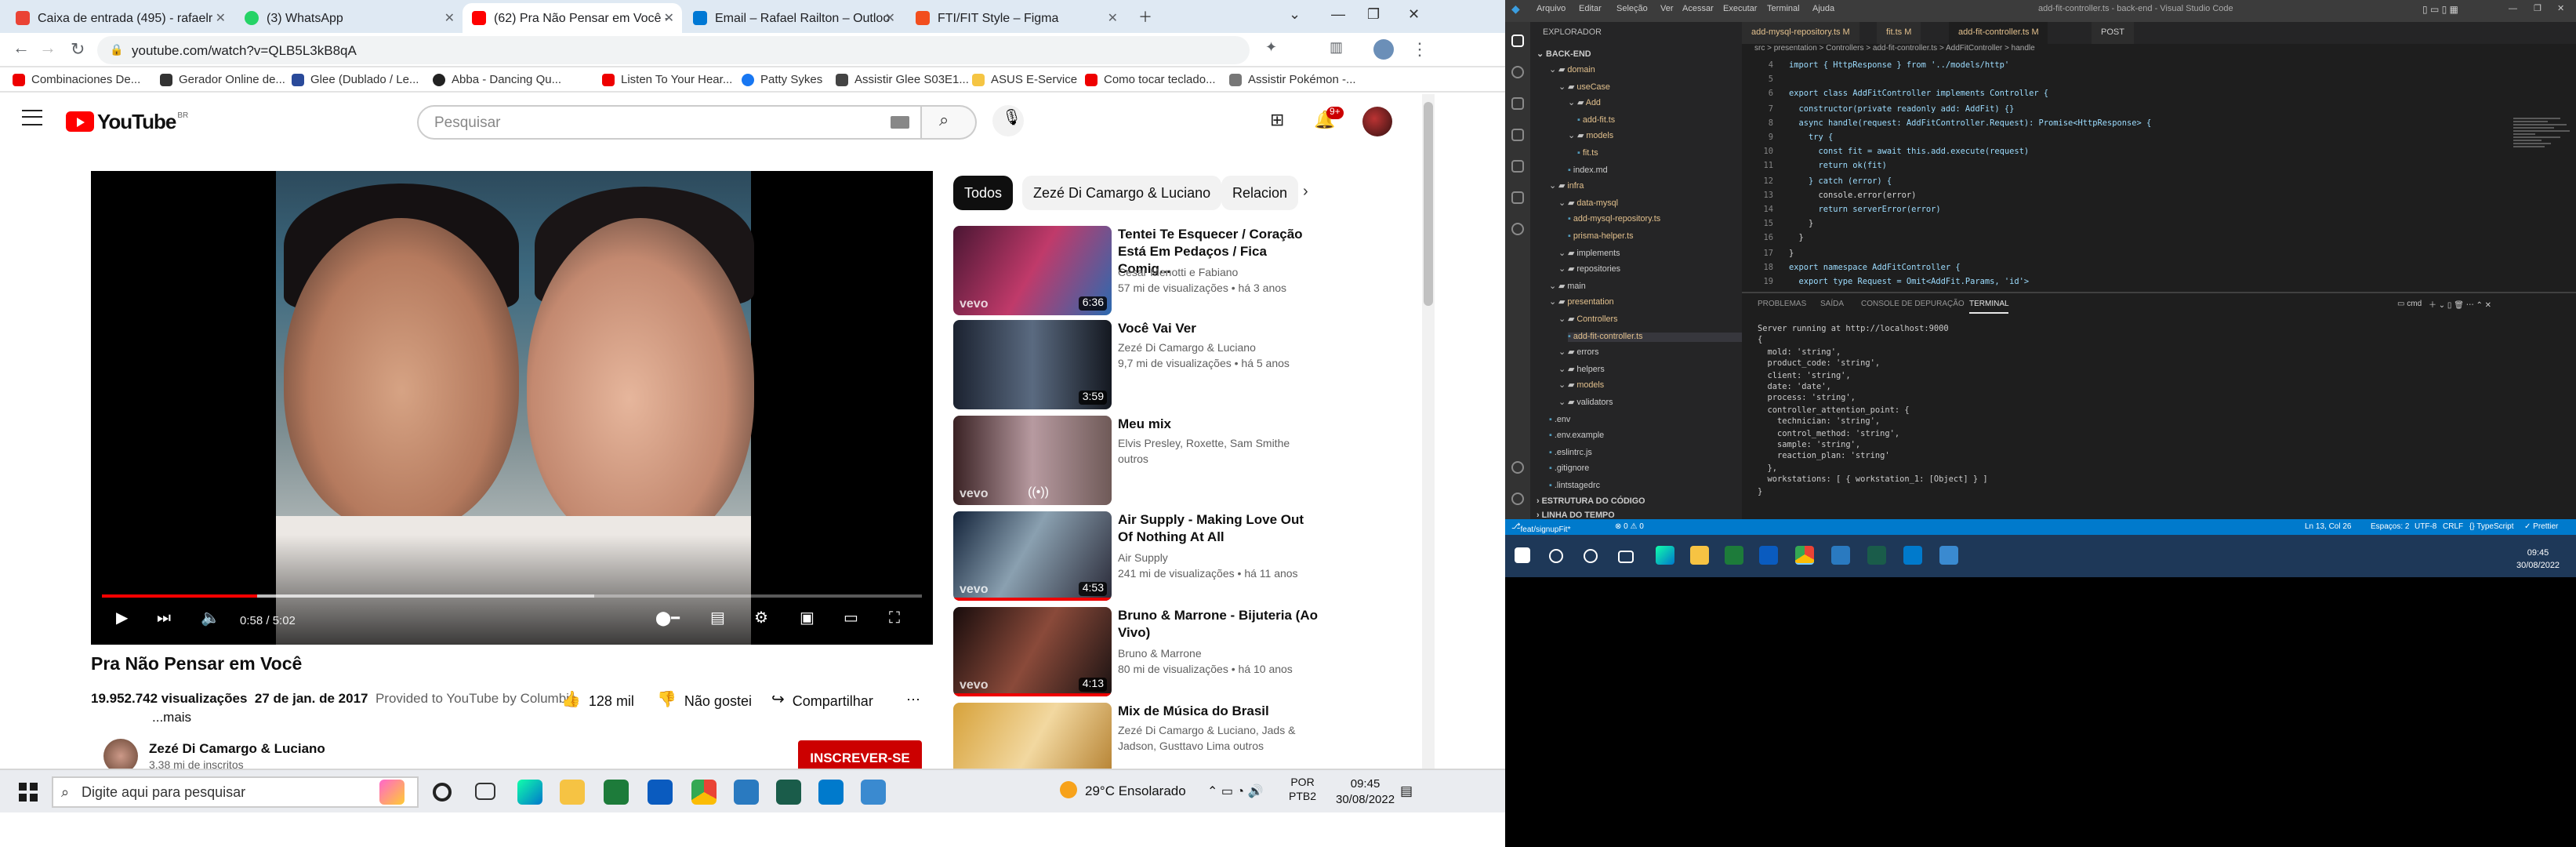  Describe the element at coordinates (443, 792) in the screenshot. I see `cortana-icon` at that location.